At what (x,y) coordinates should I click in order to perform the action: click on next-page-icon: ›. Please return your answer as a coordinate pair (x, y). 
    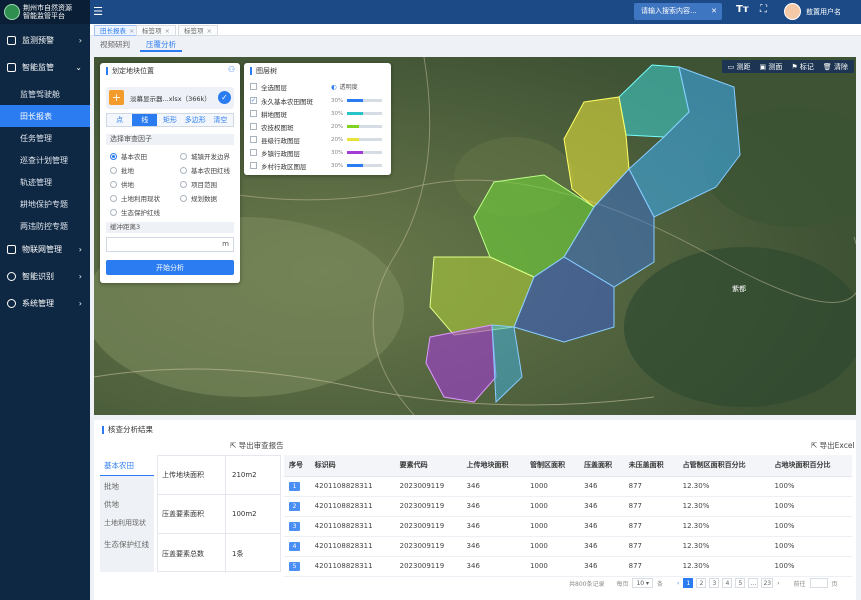
    Looking at the image, I should click on (778, 583).